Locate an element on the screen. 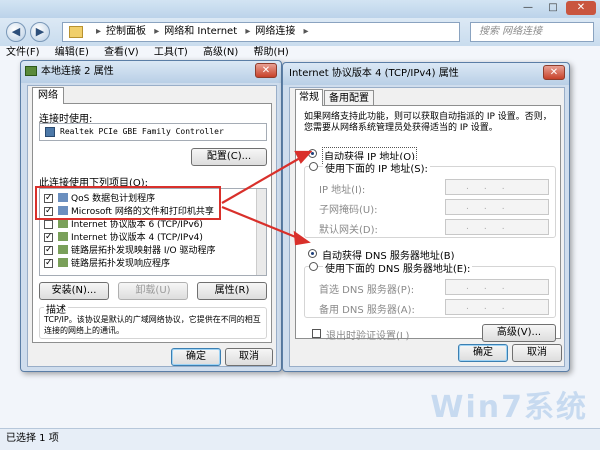 This screenshot has height=450, width=600. dialog-title: Internet 协议版本 4 (TCP/IPv4) 属性 is located at coordinates (426, 74).